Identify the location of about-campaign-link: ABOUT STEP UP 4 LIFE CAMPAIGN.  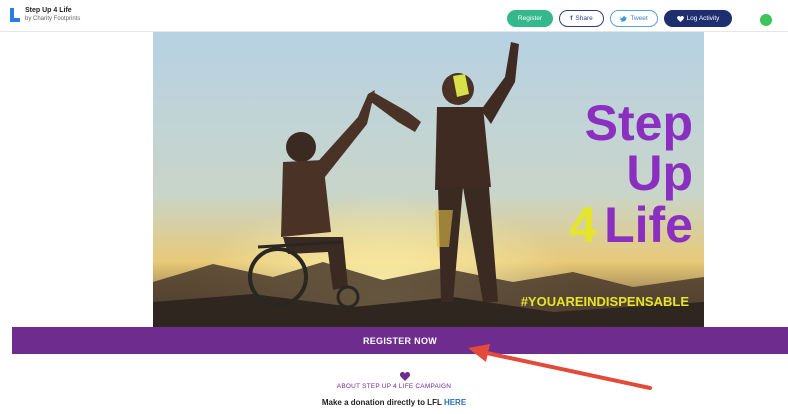
(394, 386).